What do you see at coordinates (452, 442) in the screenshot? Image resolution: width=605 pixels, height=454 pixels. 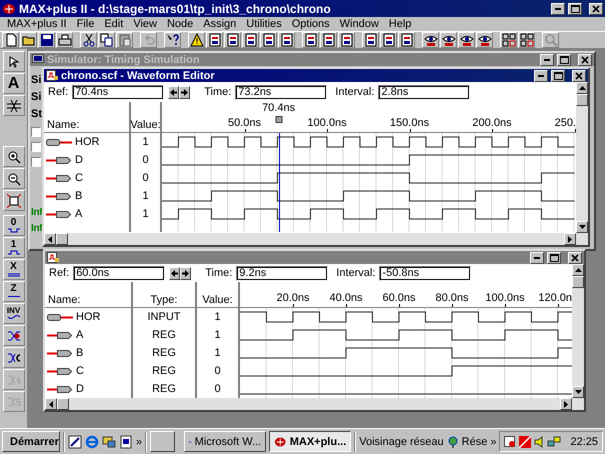 I see `globe-icon` at bounding box center [452, 442].